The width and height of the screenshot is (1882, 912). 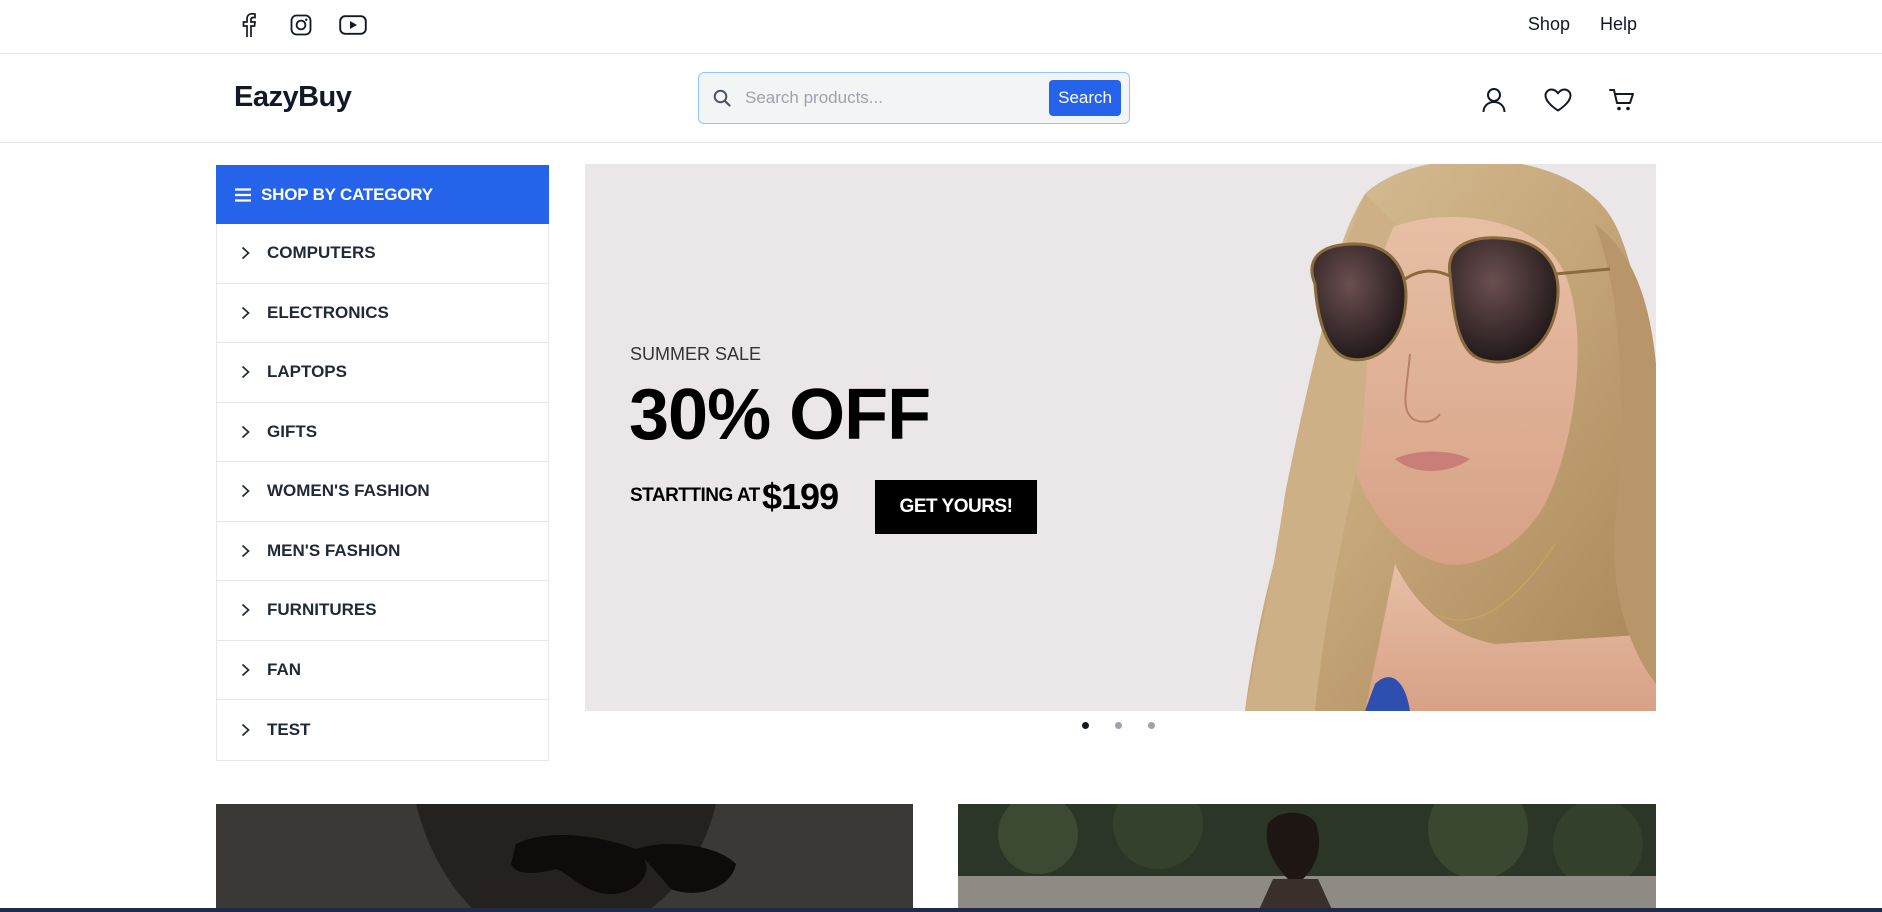 I want to click on search-icon, so click(x=724, y=98).